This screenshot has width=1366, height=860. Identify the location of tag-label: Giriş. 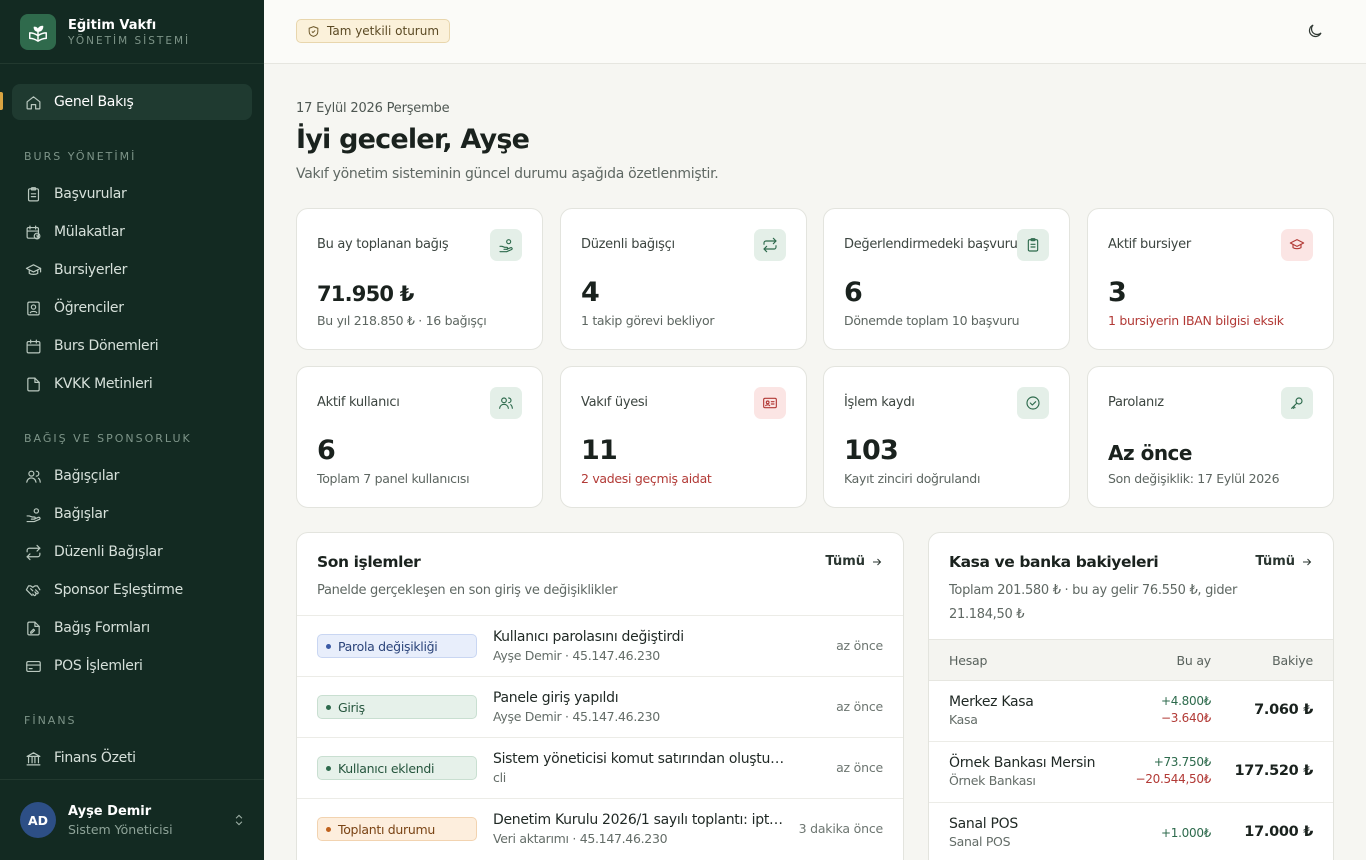
(351, 707).